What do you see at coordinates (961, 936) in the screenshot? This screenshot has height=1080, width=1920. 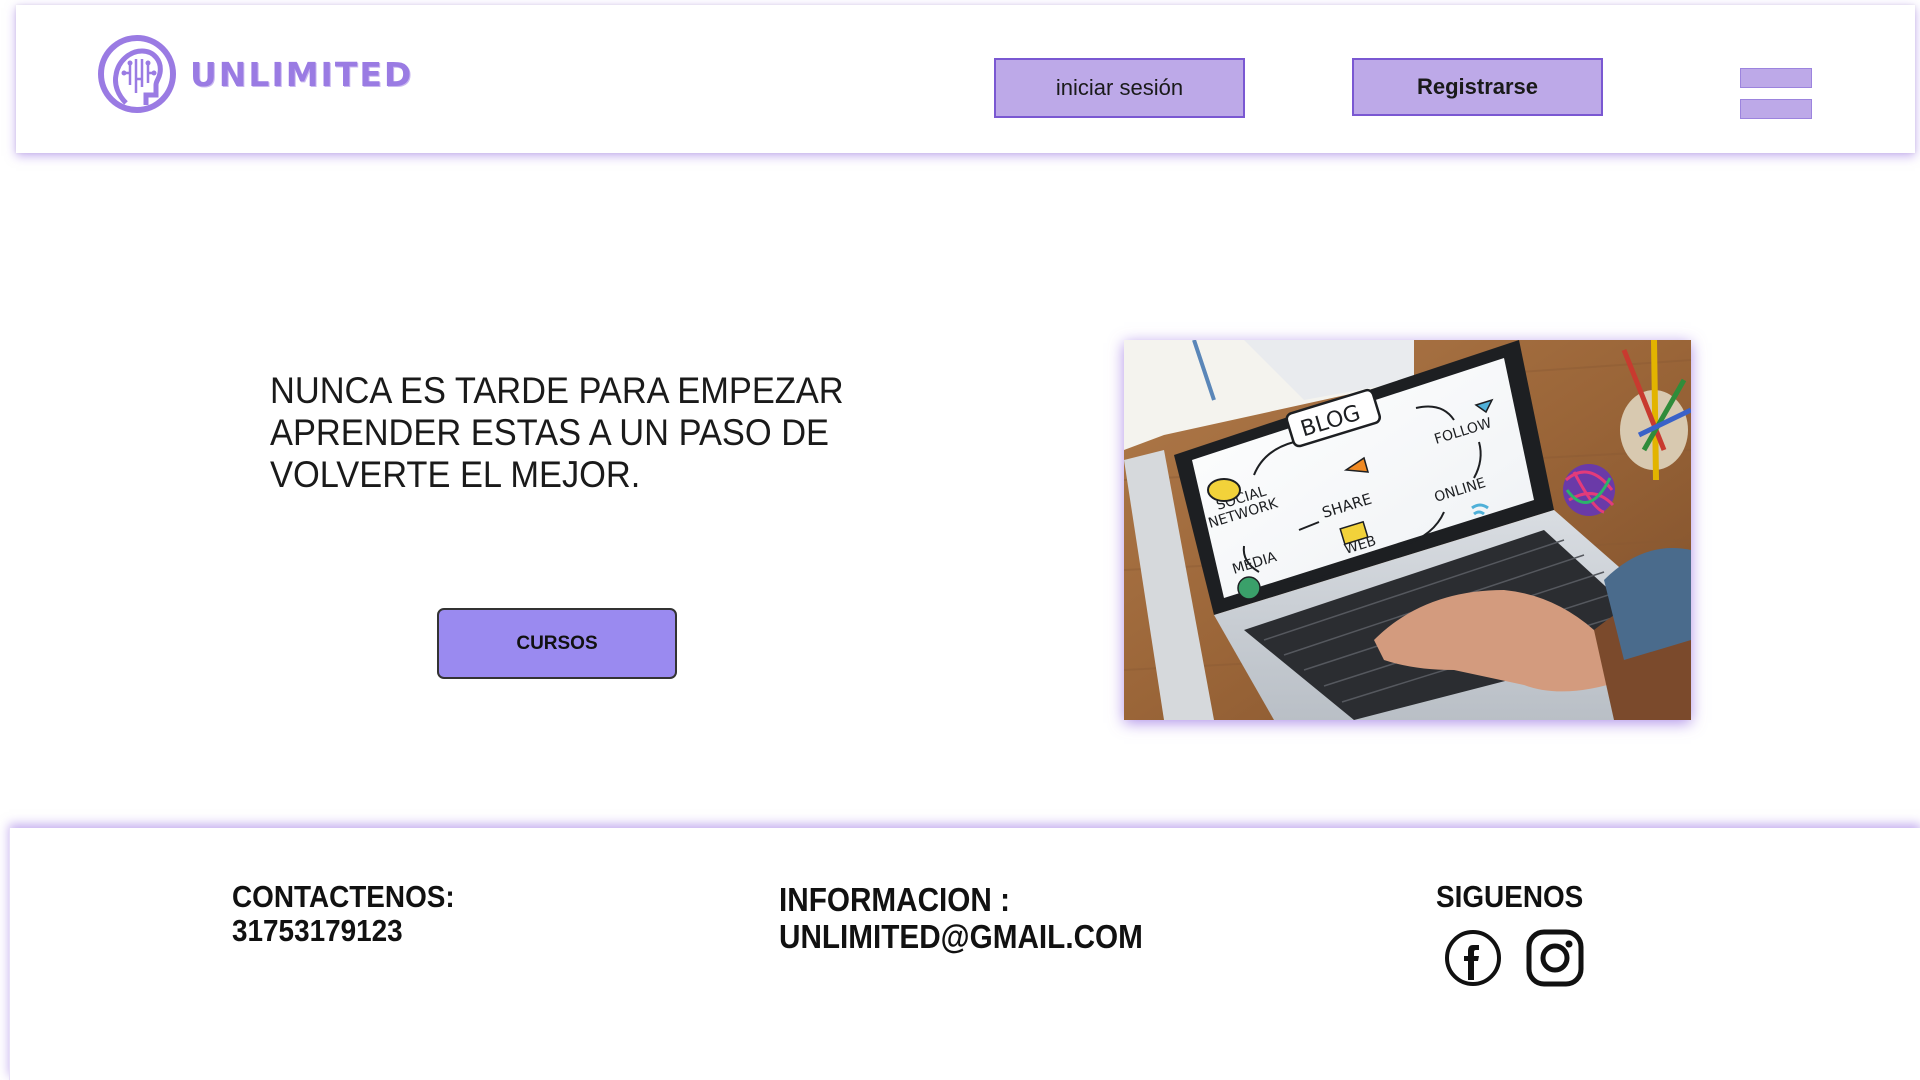 I see `info-email: UNLIMITED@GMAIL.COM` at bounding box center [961, 936].